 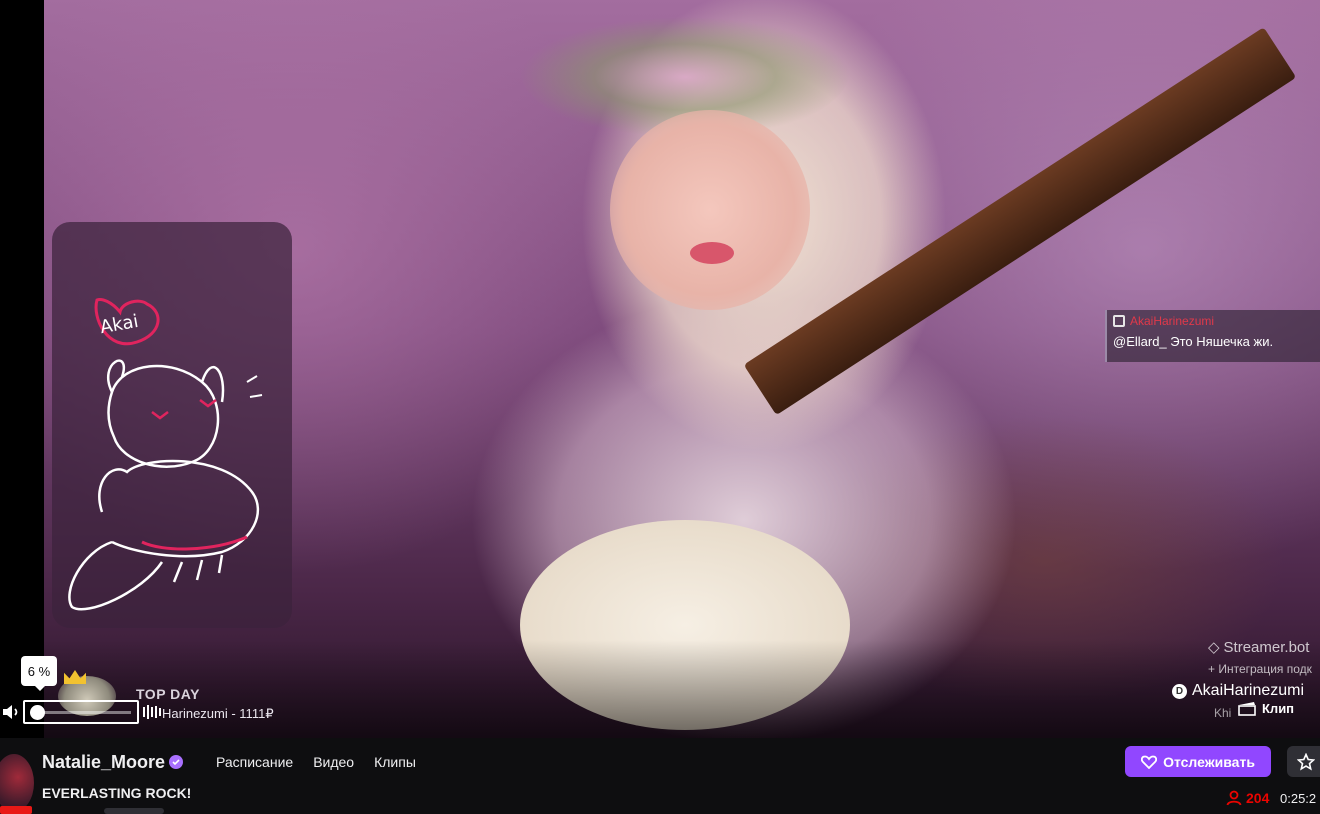 I want to click on channel-avatar, so click(x=17, y=783).